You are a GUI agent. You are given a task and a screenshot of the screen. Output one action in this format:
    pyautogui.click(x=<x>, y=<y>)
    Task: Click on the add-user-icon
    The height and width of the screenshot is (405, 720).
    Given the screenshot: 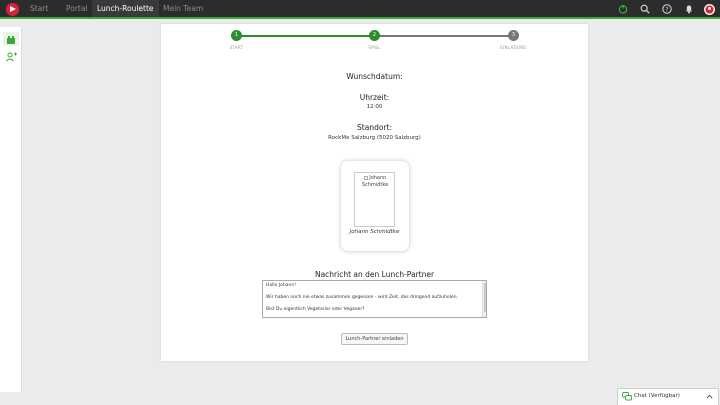 What is the action you would take?
    pyautogui.click(x=11, y=57)
    